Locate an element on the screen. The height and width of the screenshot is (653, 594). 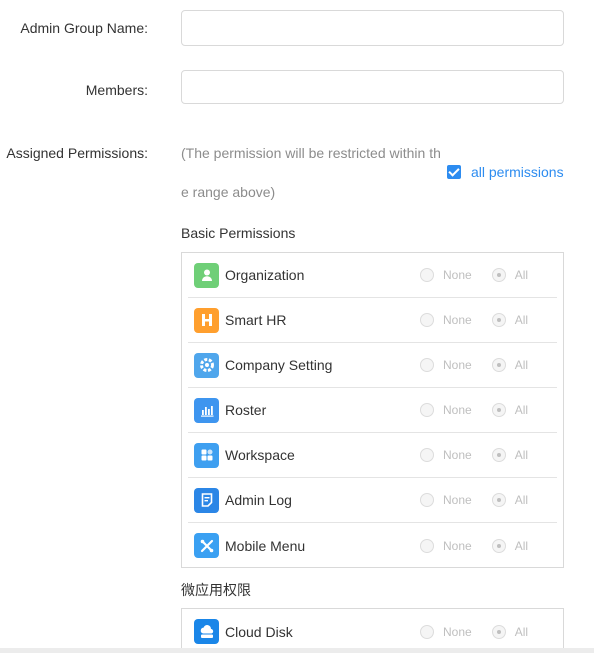
permission-note-line2: e range above) is located at coordinates (228, 192).